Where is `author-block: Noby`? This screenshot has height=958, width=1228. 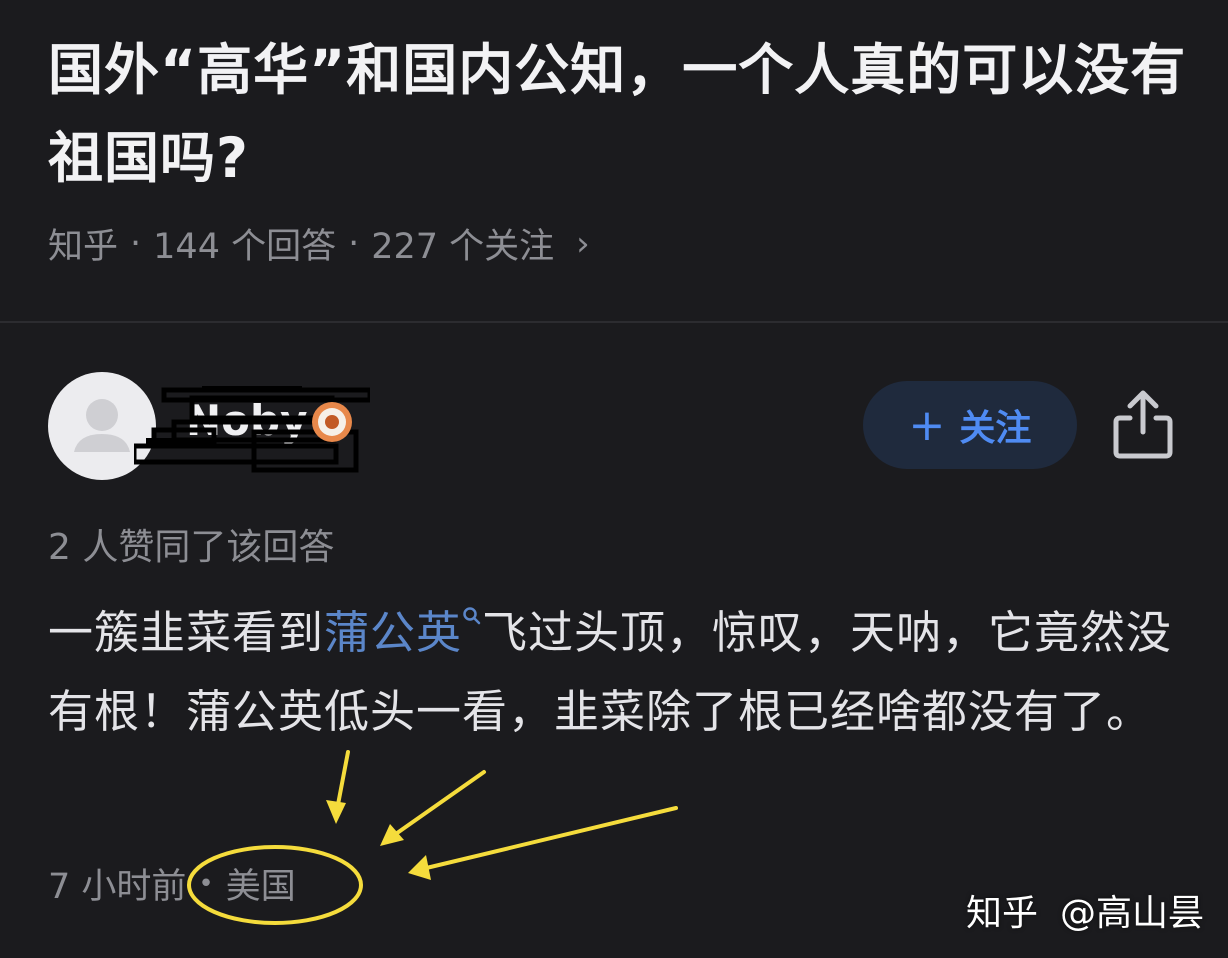 author-block: Noby is located at coordinates (252, 432).